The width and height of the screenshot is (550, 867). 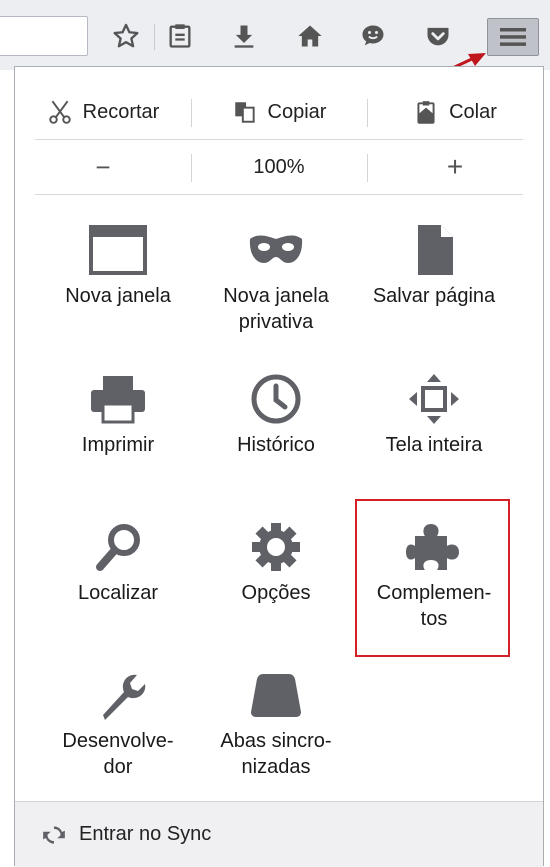 What do you see at coordinates (438, 36) in the screenshot?
I see `pocket-icon` at bounding box center [438, 36].